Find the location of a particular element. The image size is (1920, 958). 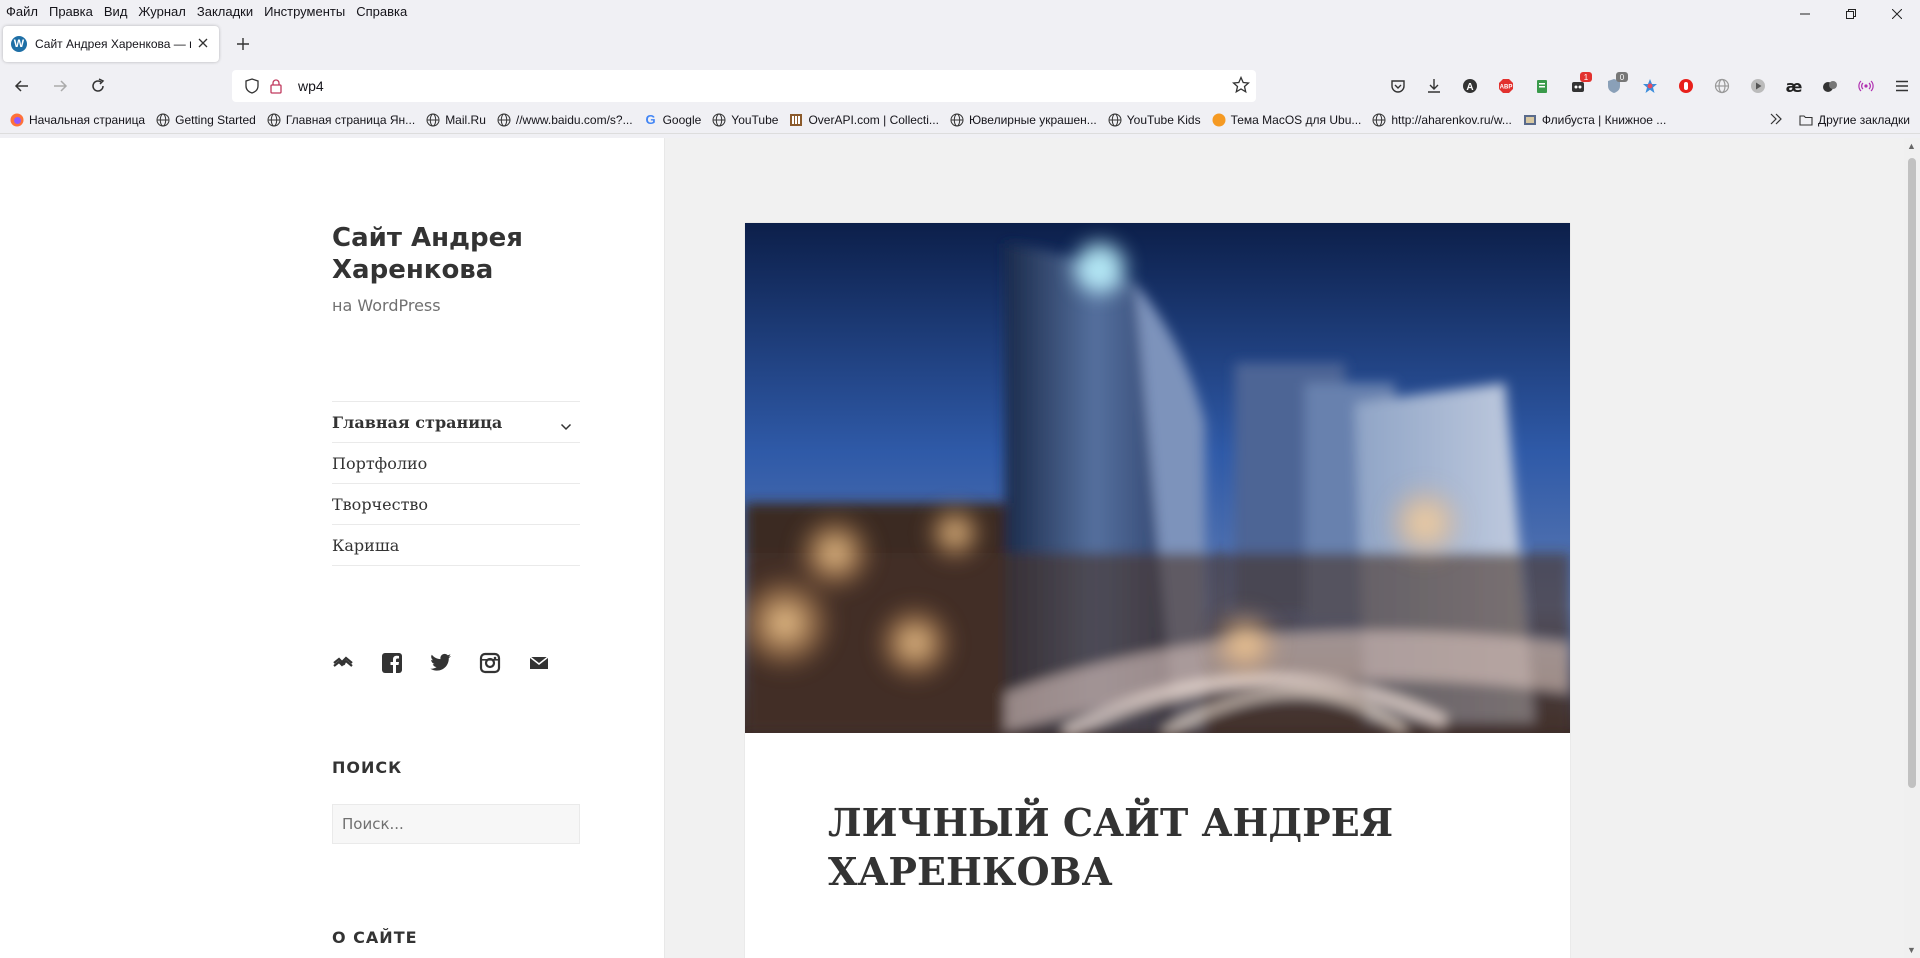

extension-badge-count: 1 is located at coordinates (1586, 77).